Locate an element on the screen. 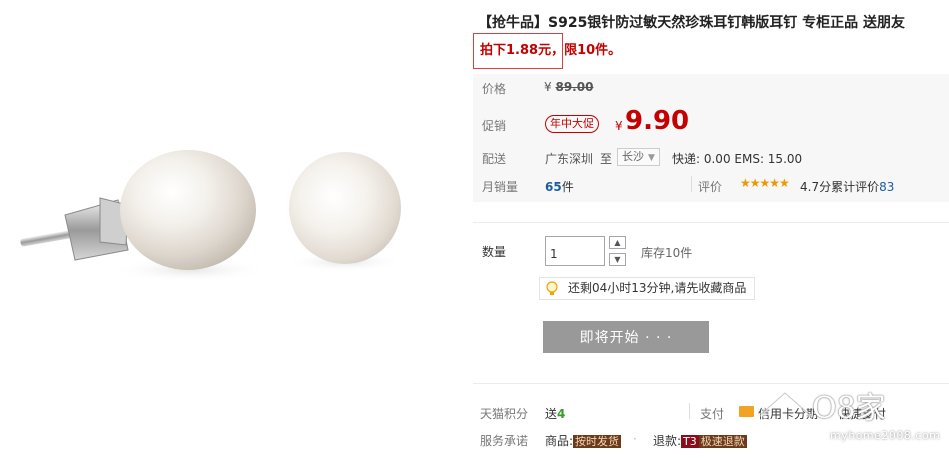 The width and height of the screenshot is (949, 460). shipping-origin: 广东深圳 is located at coordinates (569, 159).